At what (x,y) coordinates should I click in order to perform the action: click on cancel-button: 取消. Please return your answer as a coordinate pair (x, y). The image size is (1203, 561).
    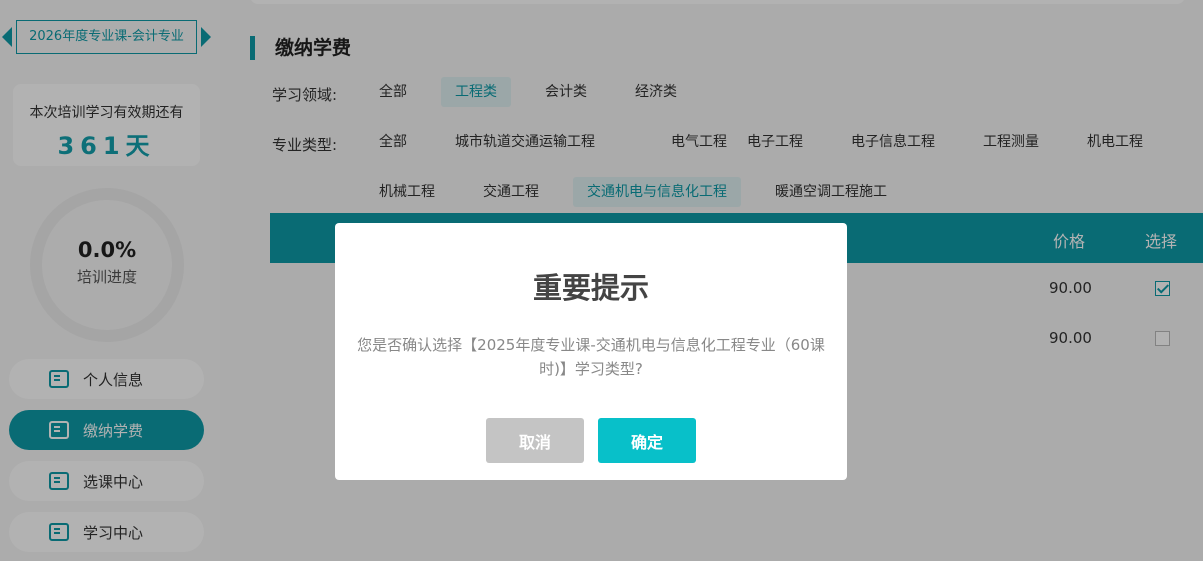
    Looking at the image, I should click on (535, 440).